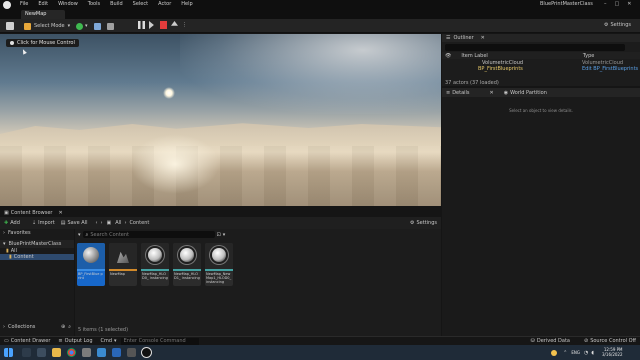 The height and width of the screenshot is (360, 640). Describe the element at coordinates (131, 352) in the screenshot. I see `game-icon` at that location.